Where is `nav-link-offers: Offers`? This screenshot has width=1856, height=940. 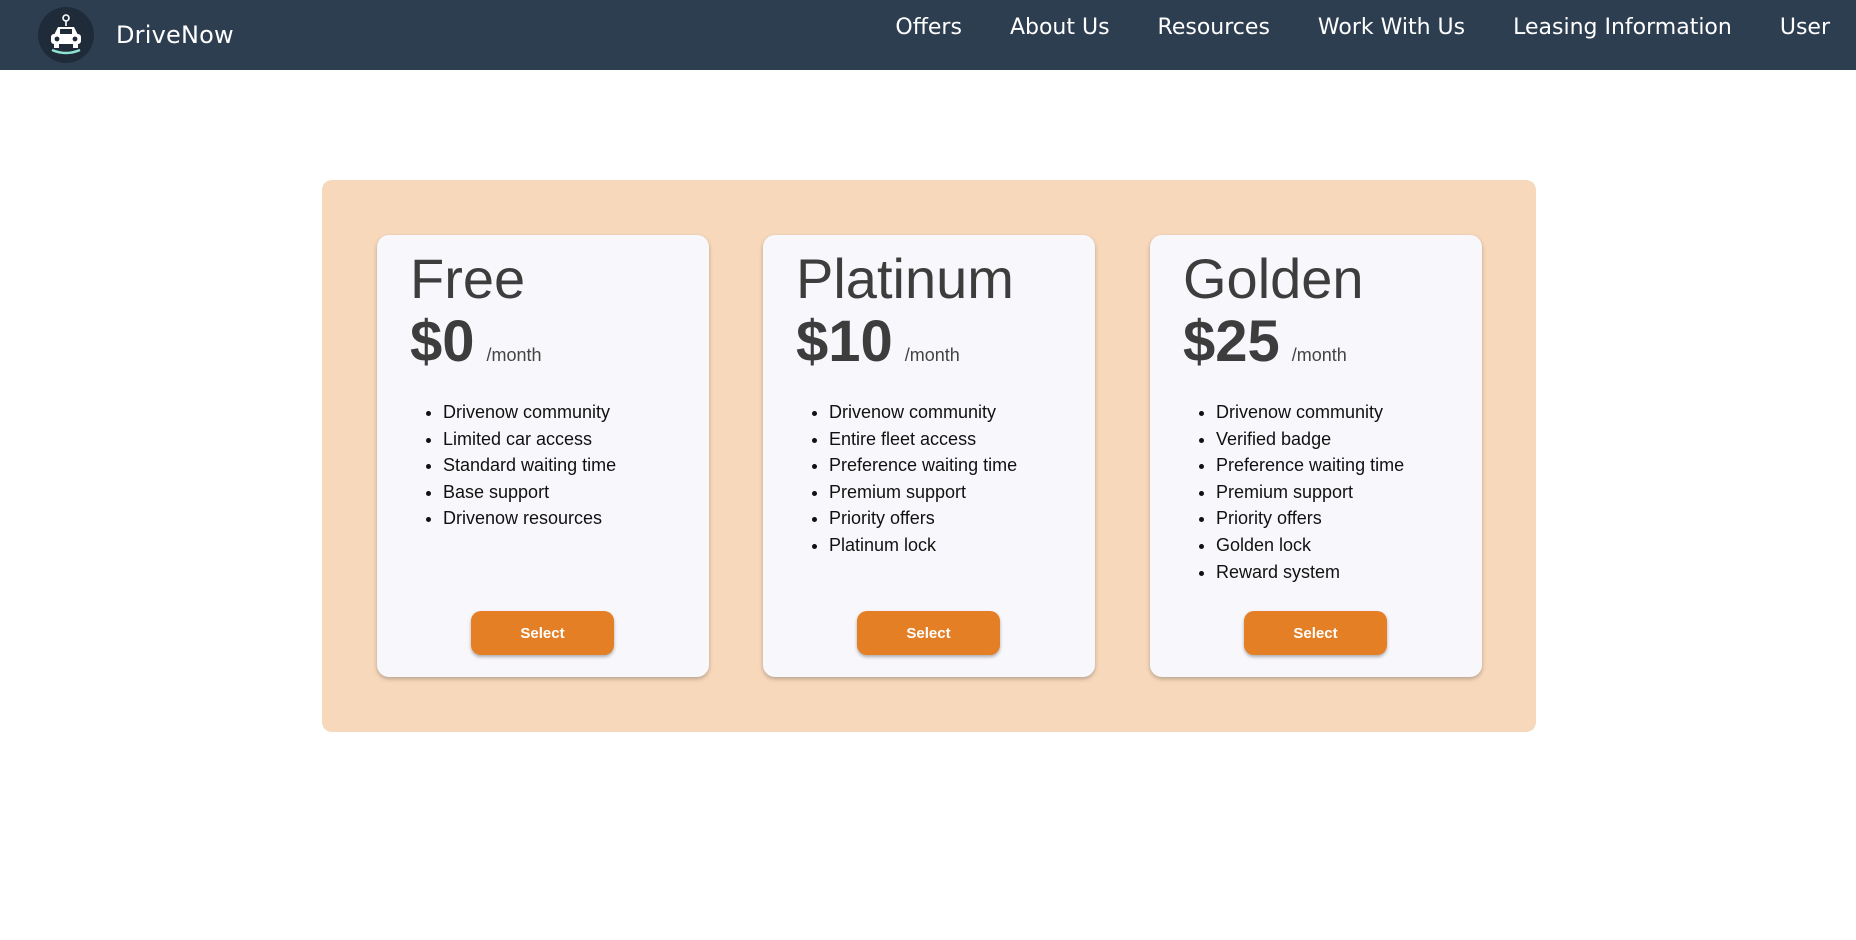 nav-link-offers: Offers is located at coordinates (928, 27).